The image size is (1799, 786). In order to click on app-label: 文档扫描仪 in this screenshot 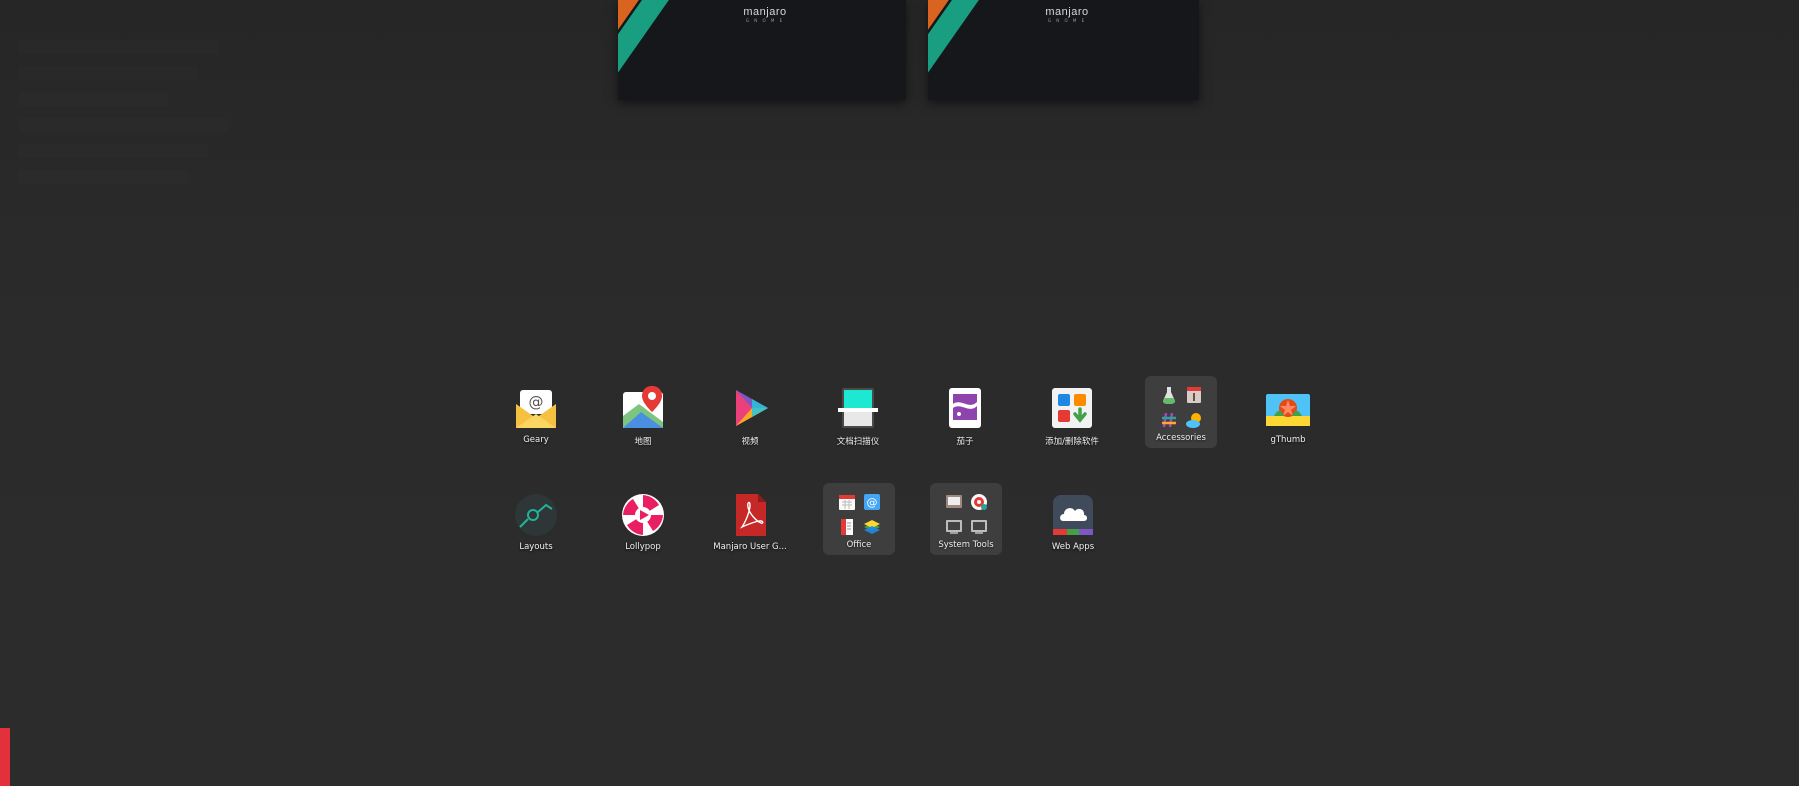, I will do `click(858, 442)`.